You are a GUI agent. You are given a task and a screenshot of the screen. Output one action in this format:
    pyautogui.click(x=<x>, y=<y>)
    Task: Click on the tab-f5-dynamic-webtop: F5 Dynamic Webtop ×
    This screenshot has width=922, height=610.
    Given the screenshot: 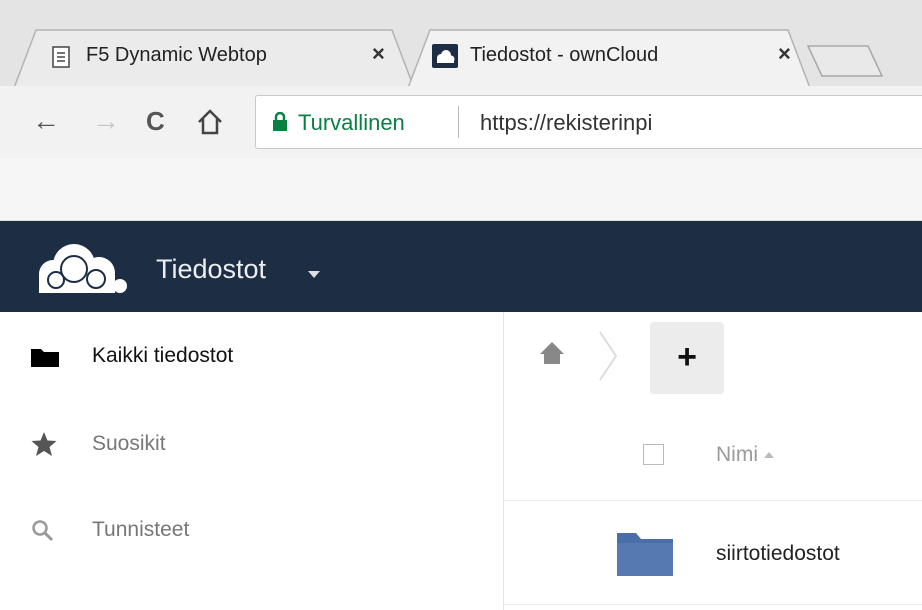 What is the action you would take?
    pyautogui.click(x=214, y=58)
    